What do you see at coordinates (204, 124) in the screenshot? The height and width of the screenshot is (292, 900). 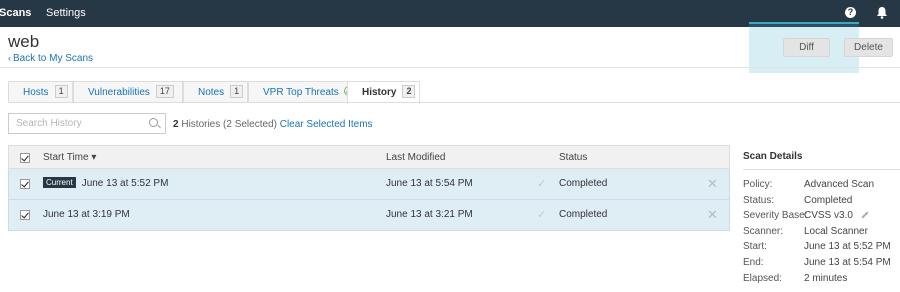 I see `history-text-a: Histories (` at bounding box center [204, 124].